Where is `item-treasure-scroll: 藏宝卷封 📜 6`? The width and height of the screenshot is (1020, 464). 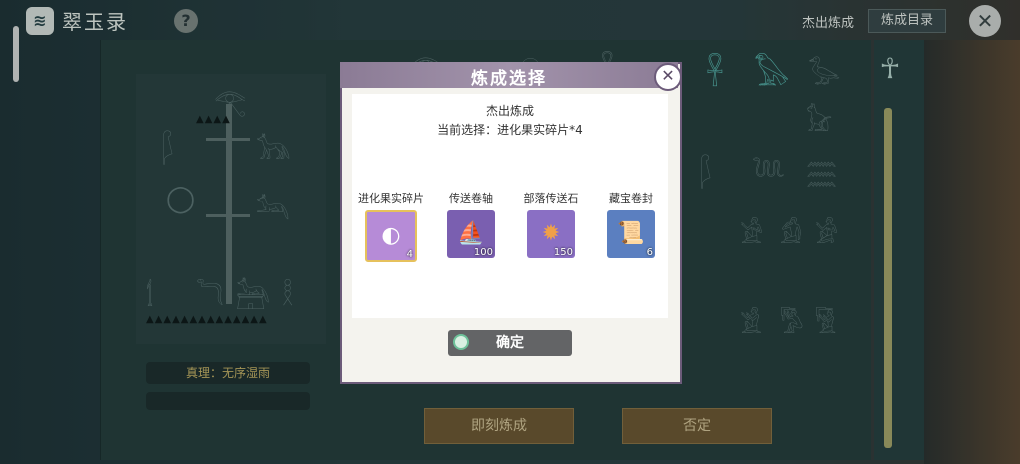 item-treasure-scroll: 藏宝卷封 📜 6 is located at coordinates (631, 224).